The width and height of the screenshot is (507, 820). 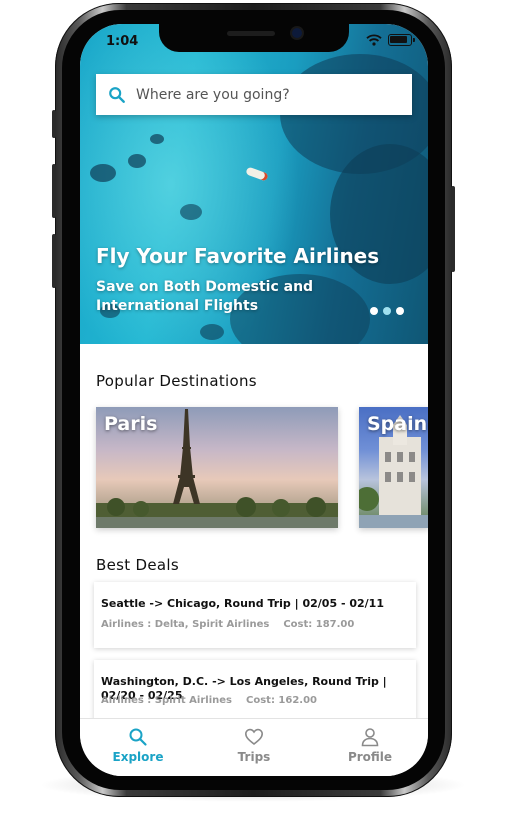 I want to click on volume-up-button, so click(x=54, y=191).